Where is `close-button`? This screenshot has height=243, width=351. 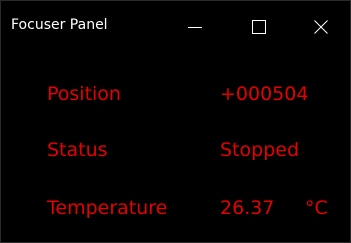
close-button is located at coordinates (321, 27).